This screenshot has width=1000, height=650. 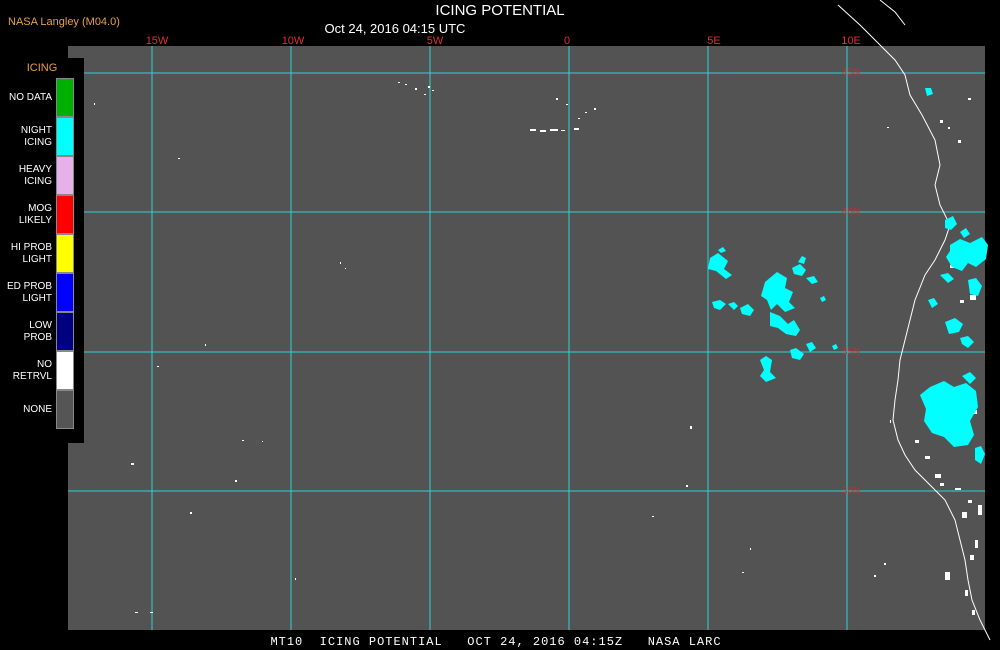 I want to click on lat-label-30n: 30N, so click(x=851, y=491).